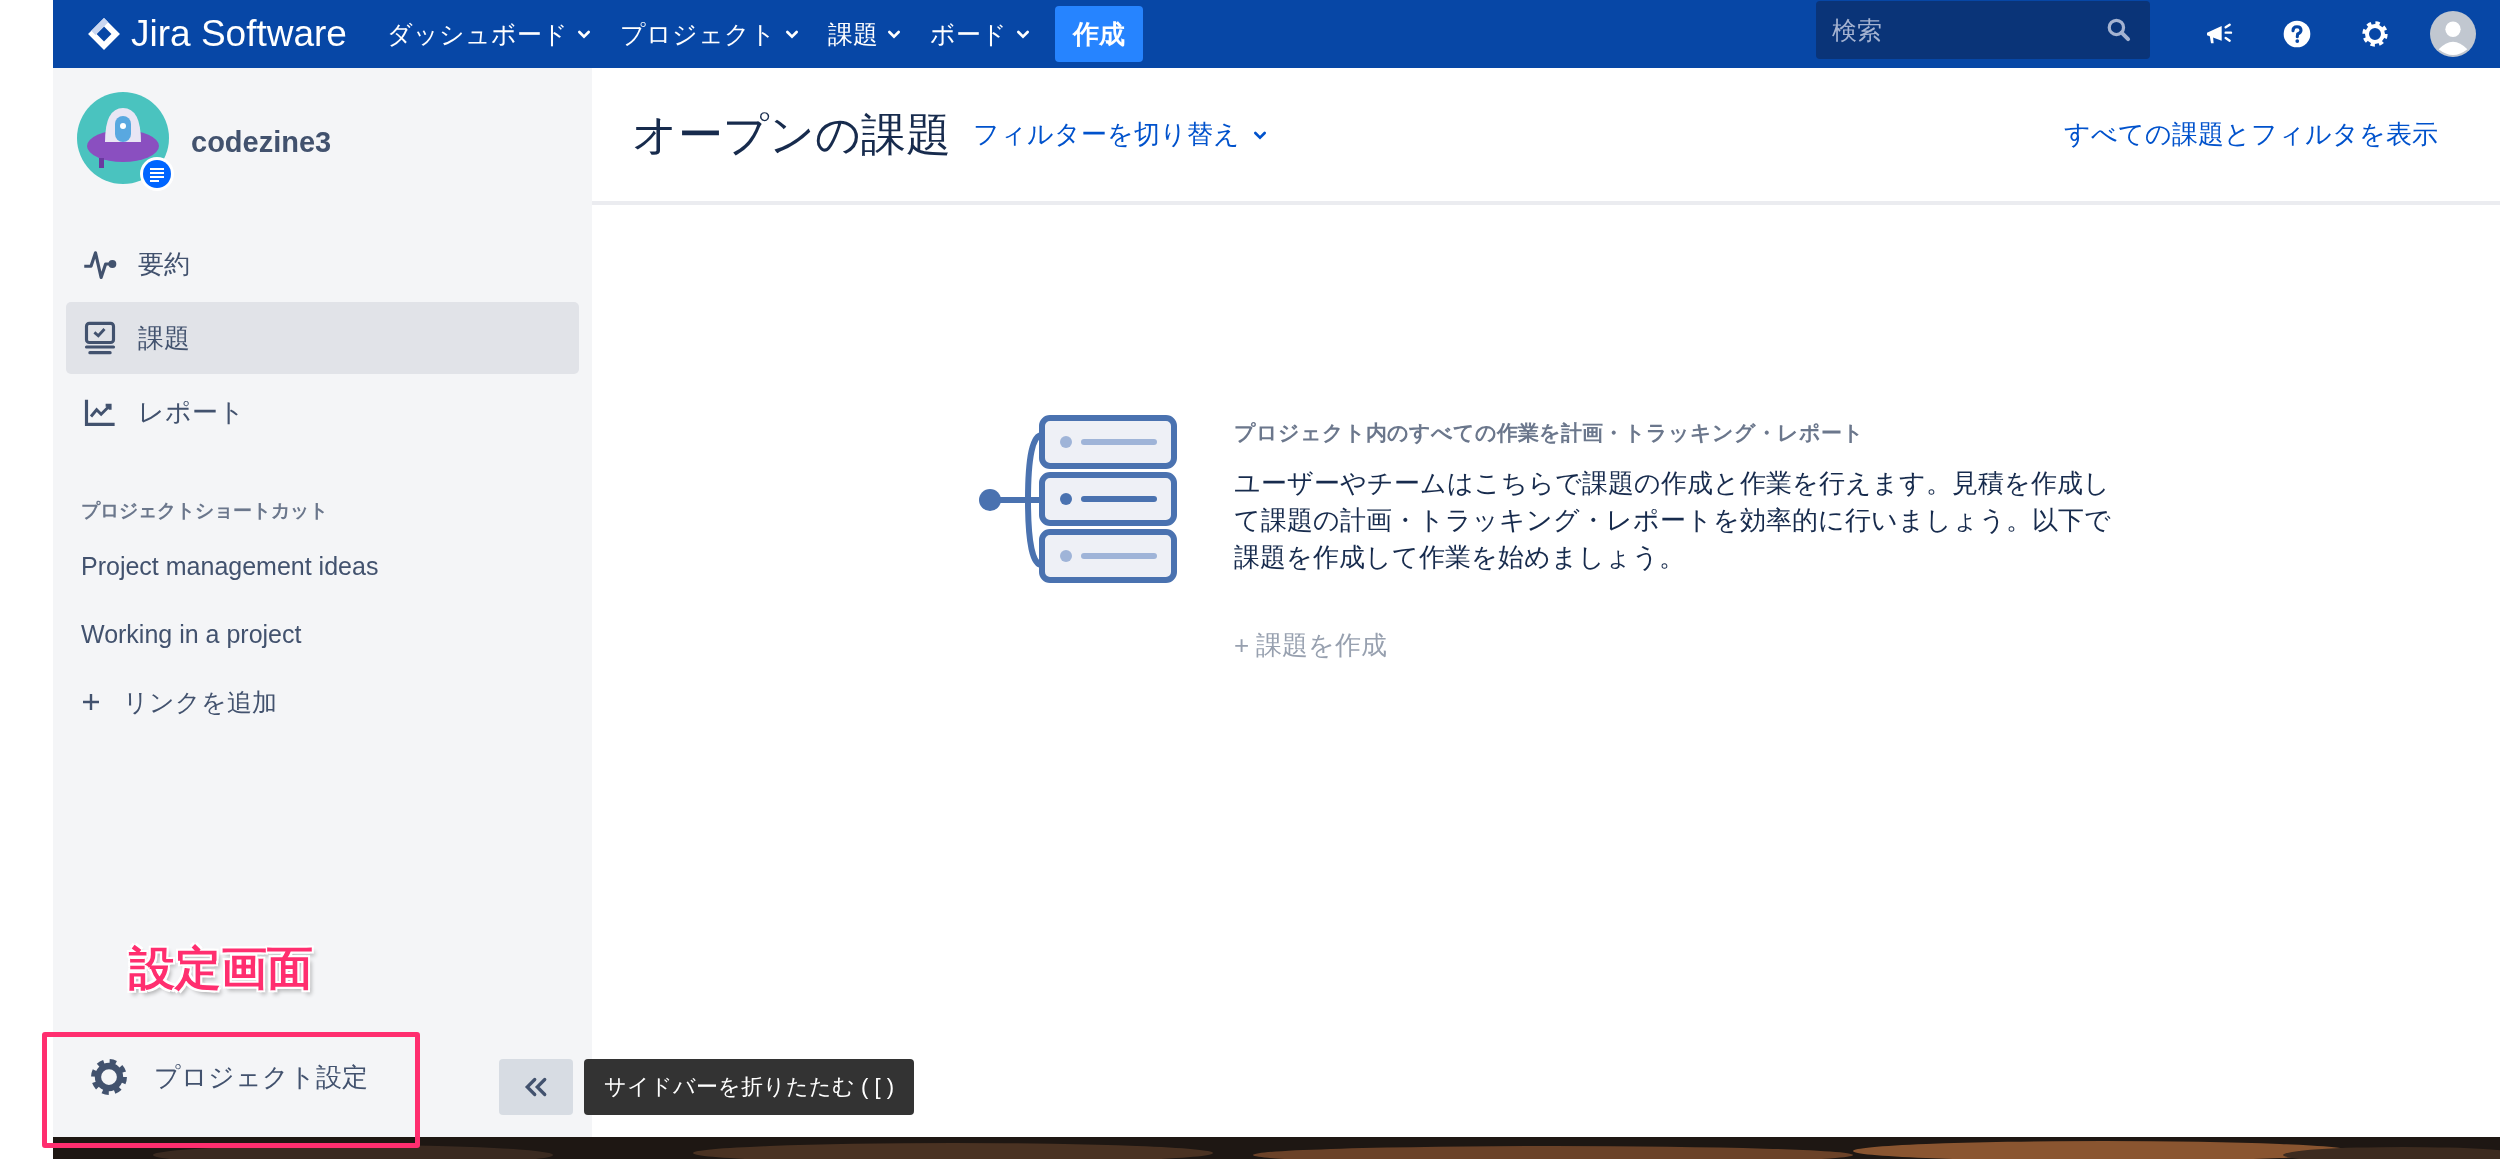 The height and width of the screenshot is (1159, 2500). I want to click on project-settings-link: プロジェクト設定, so click(247, 1077).